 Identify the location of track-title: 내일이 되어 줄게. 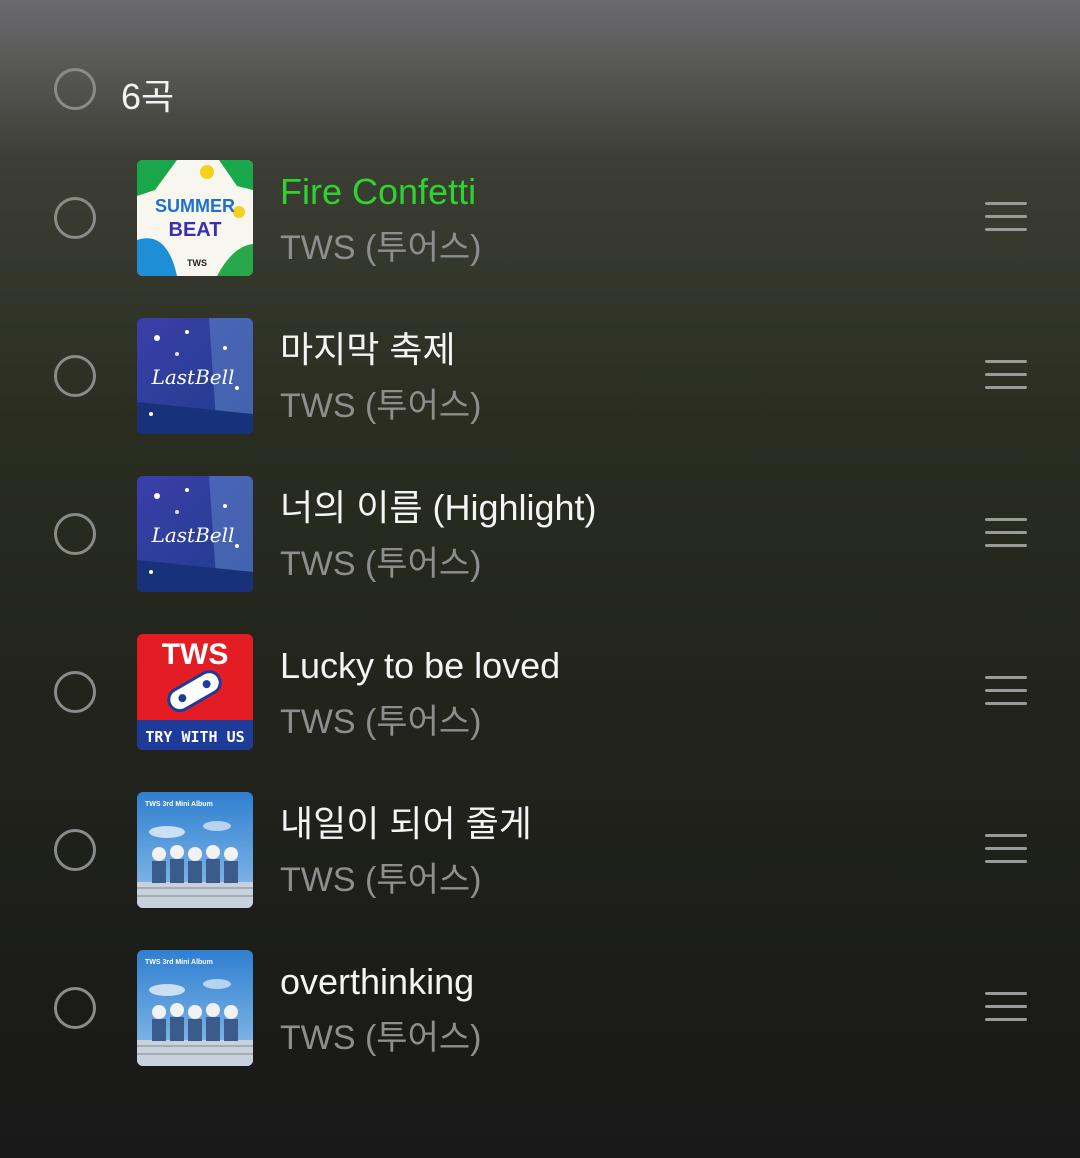
(406, 823).